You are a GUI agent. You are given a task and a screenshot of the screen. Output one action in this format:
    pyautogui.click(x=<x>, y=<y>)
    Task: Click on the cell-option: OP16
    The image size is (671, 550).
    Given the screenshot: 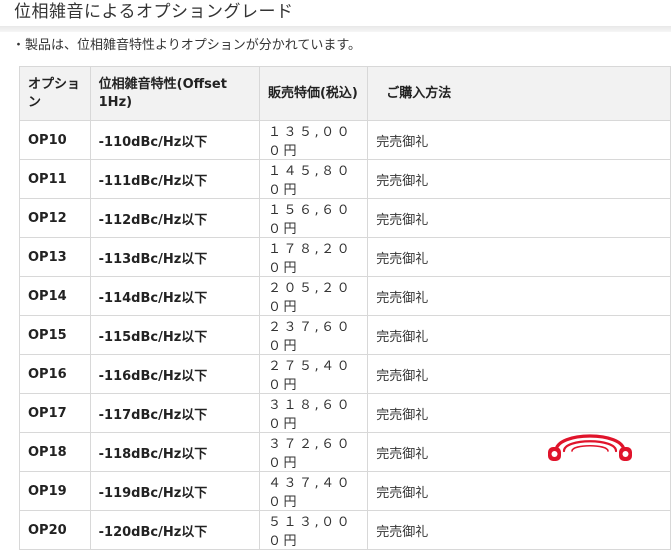 What is the action you would take?
    pyautogui.click(x=55, y=374)
    